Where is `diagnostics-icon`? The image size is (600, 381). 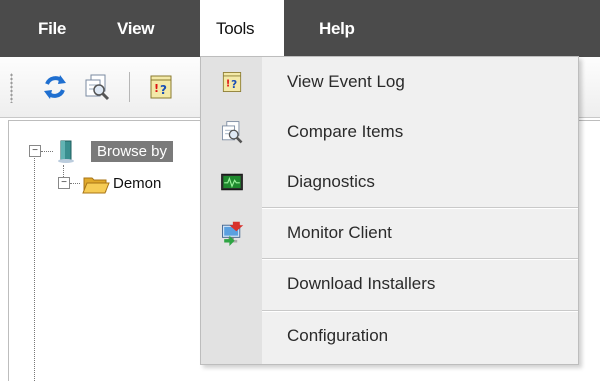 diagnostics-icon is located at coordinates (232, 182).